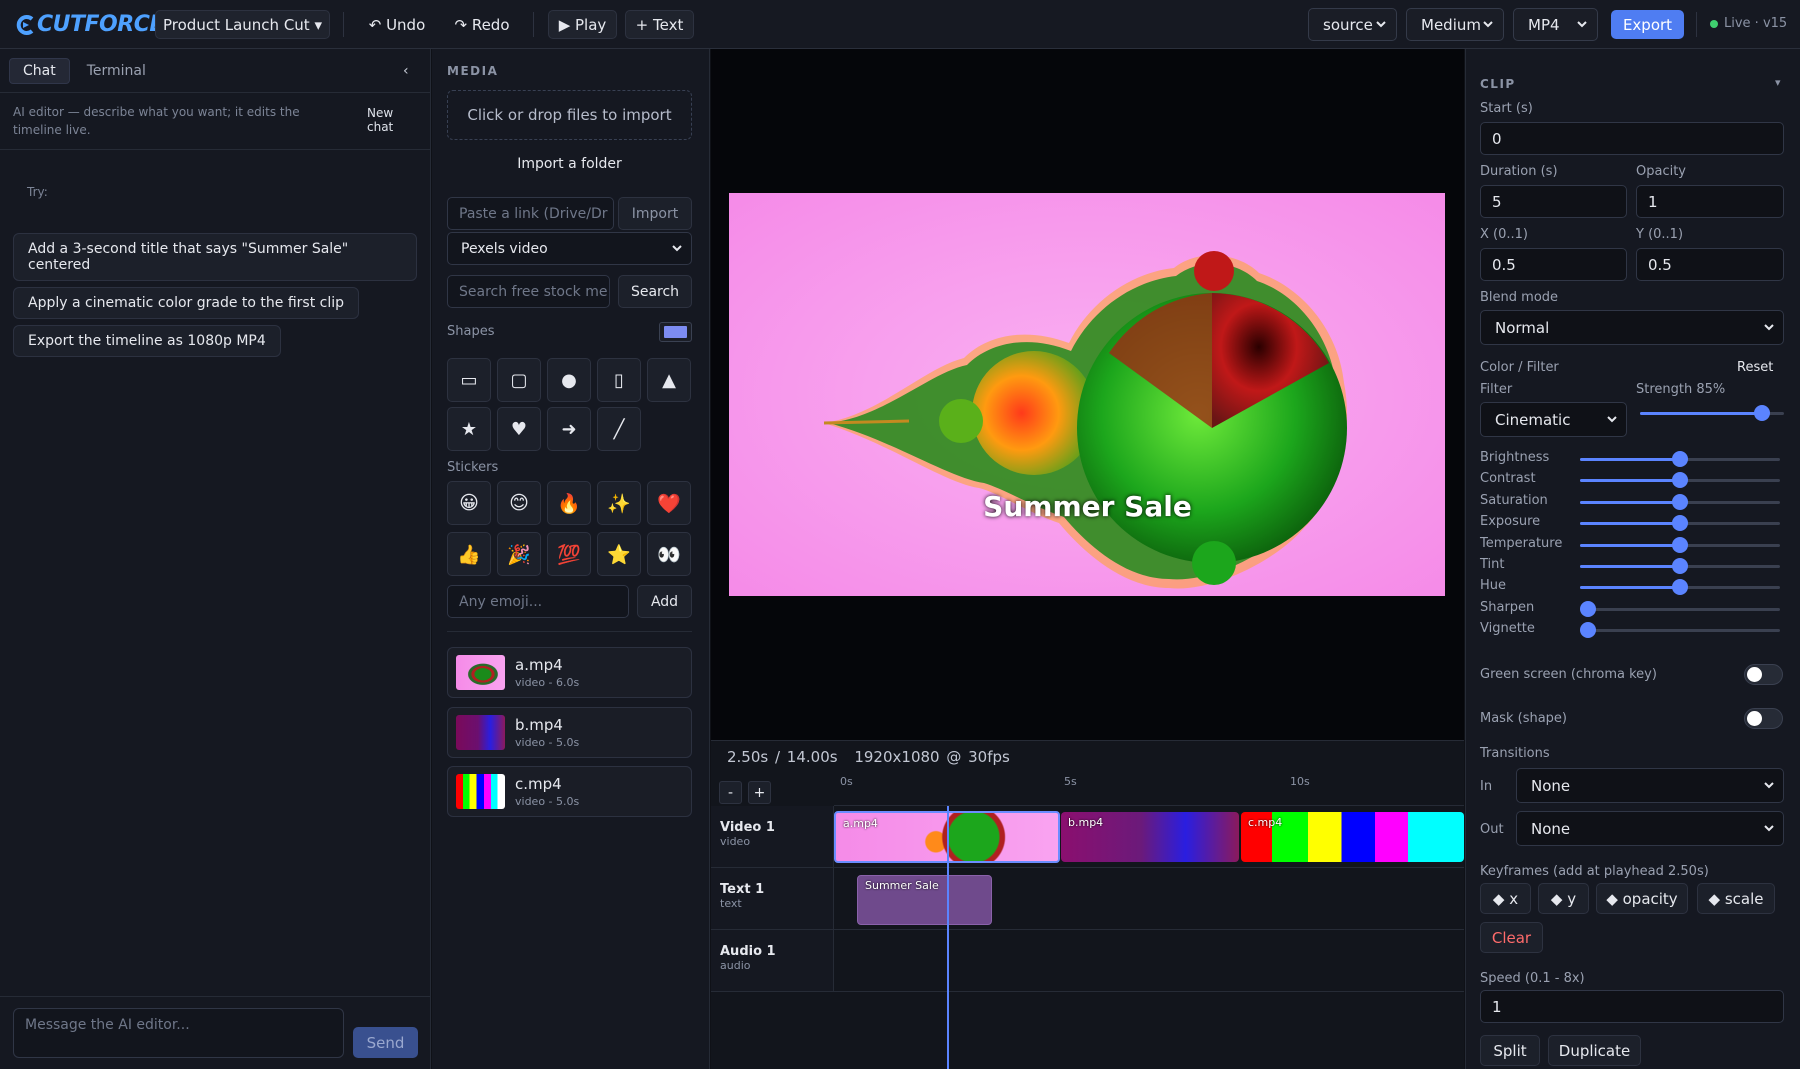  What do you see at coordinates (772, 837) in the screenshot?
I see `track-header: Video 1 video` at bounding box center [772, 837].